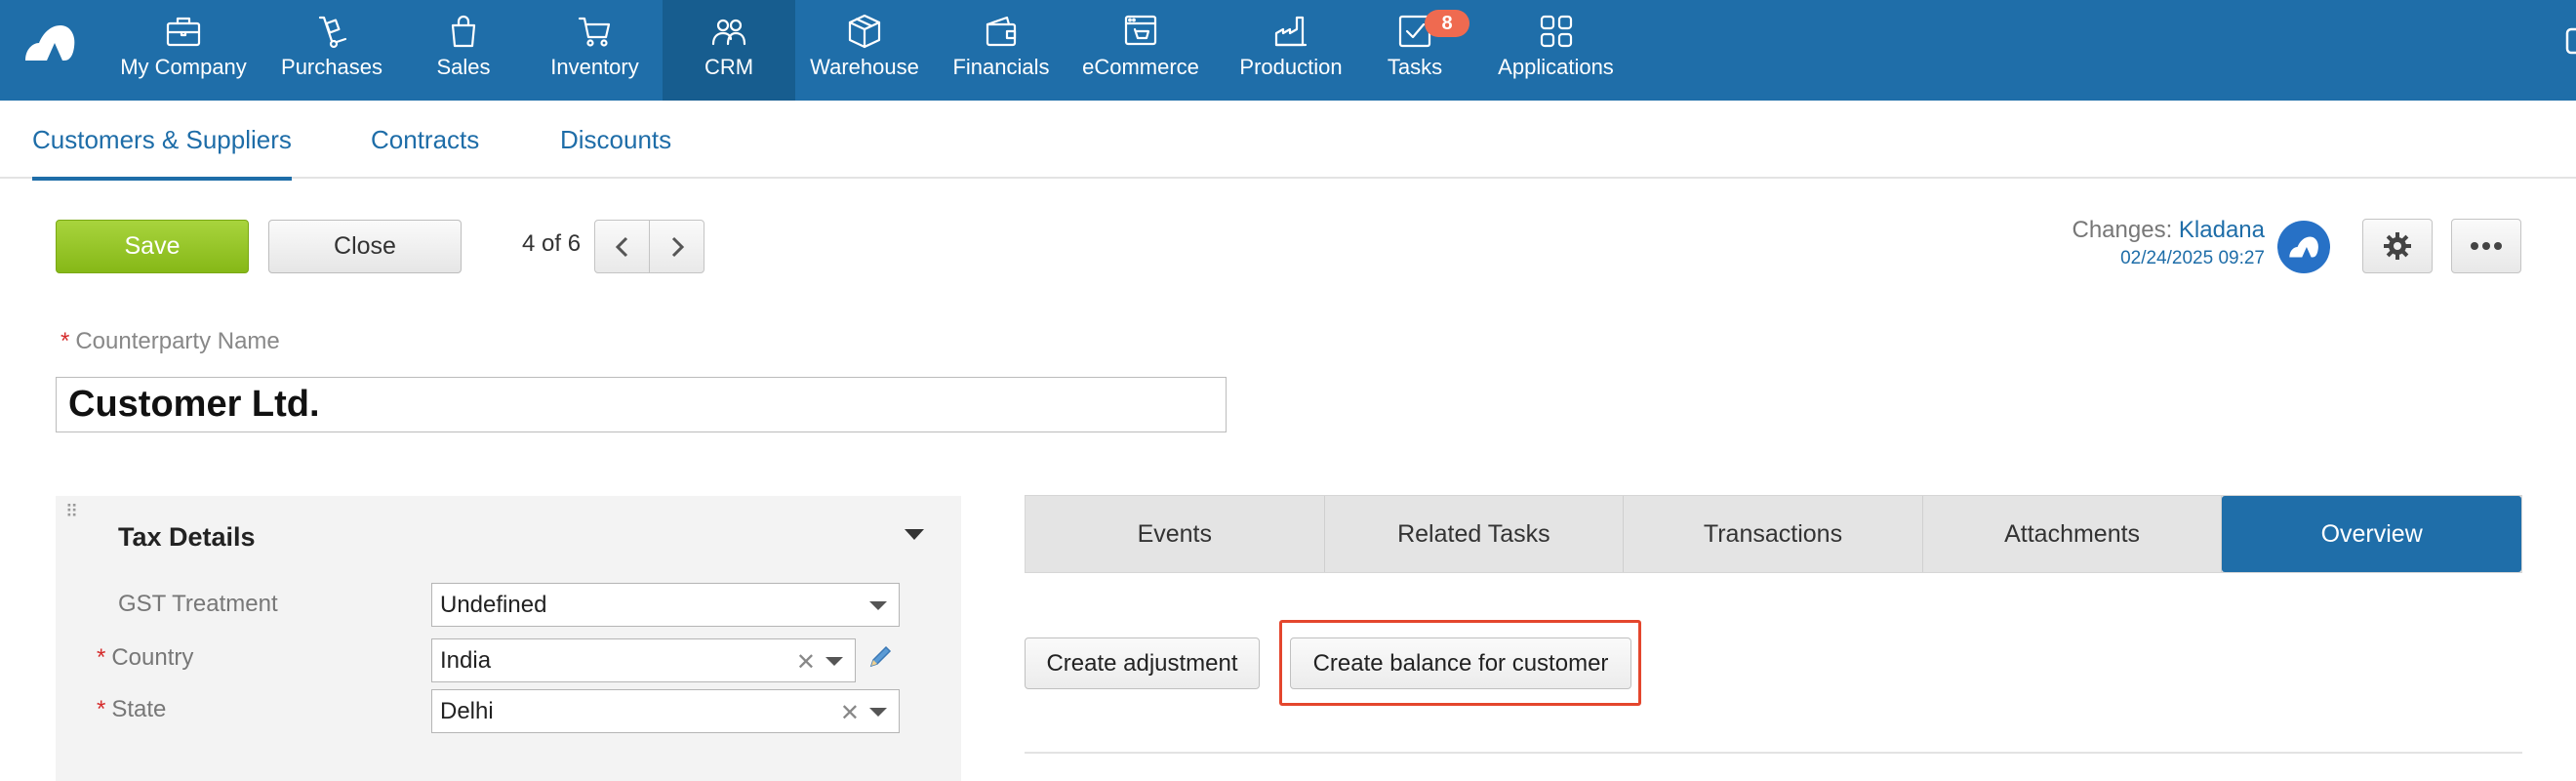 The height and width of the screenshot is (781, 2576). Describe the element at coordinates (152, 657) in the screenshot. I see `country-label-text: Country` at that location.